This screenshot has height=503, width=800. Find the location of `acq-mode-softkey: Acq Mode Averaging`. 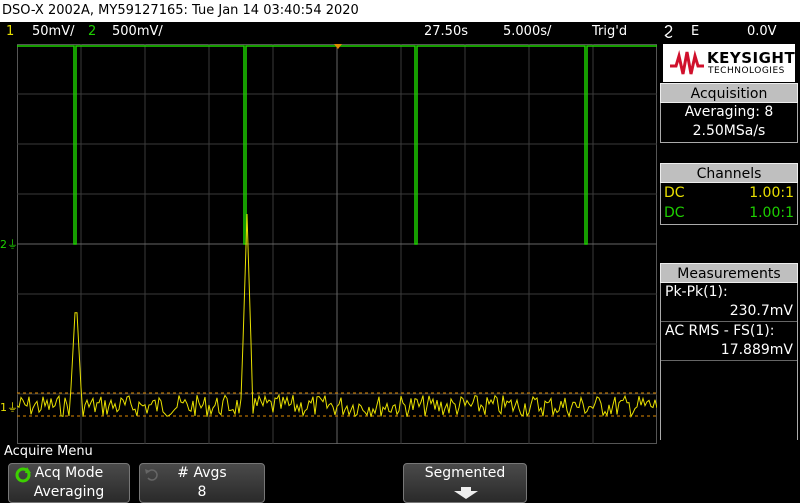

acq-mode-softkey: Acq Mode Averaging is located at coordinates (69, 483).